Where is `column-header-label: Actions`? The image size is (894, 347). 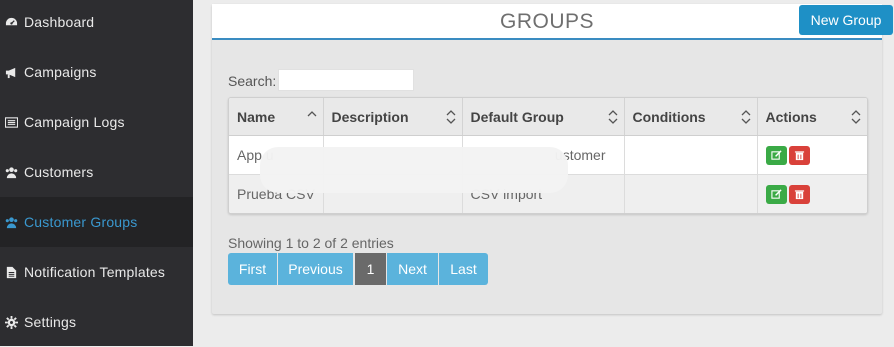
column-header-label: Actions is located at coordinates (791, 116).